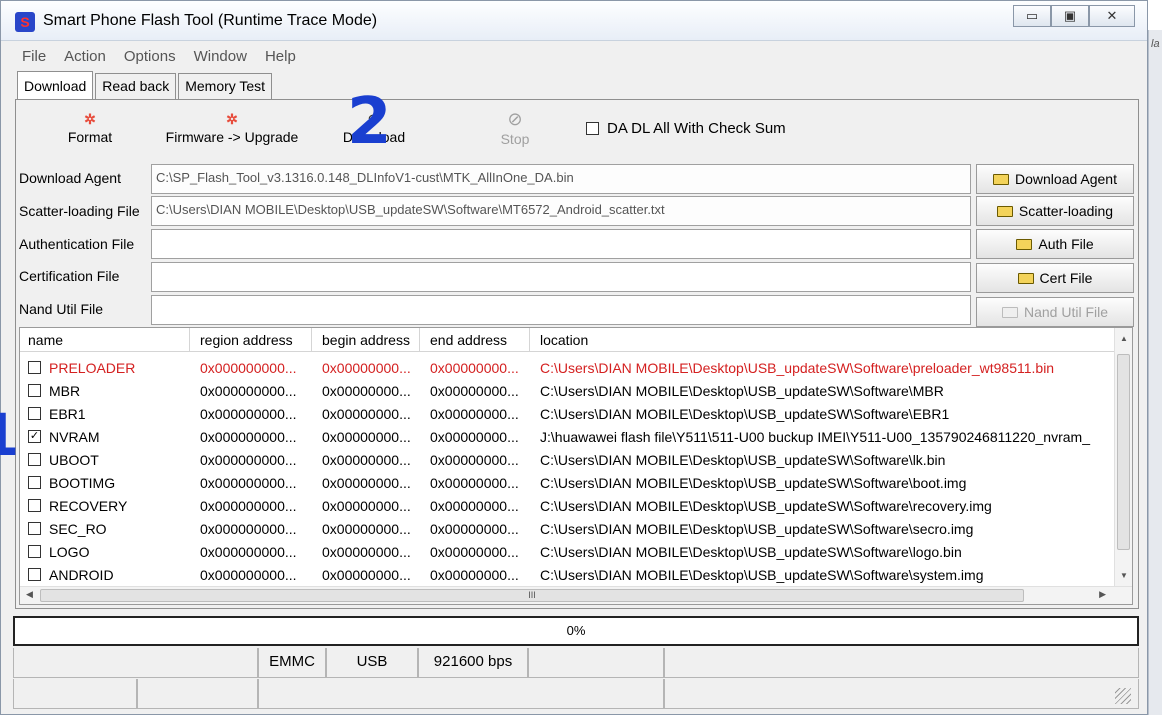 This screenshot has height=715, width=1162. Describe the element at coordinates (1055, 211) in the screenshot. I see `scatter-loading-button: Scatter-loading` at that location.